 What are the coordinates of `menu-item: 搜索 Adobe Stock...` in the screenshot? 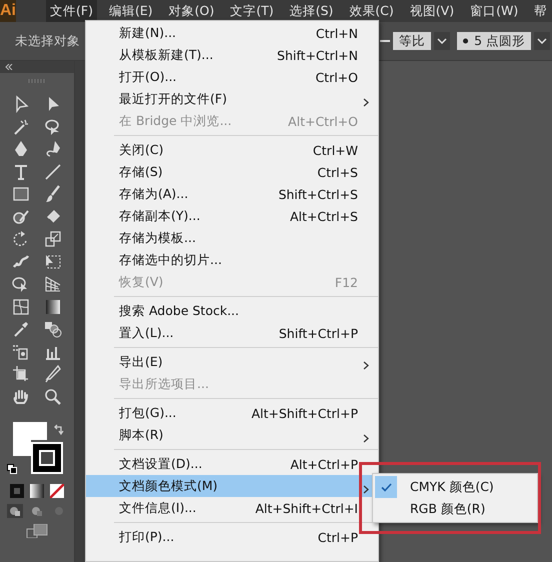 It's located at (232, 311).